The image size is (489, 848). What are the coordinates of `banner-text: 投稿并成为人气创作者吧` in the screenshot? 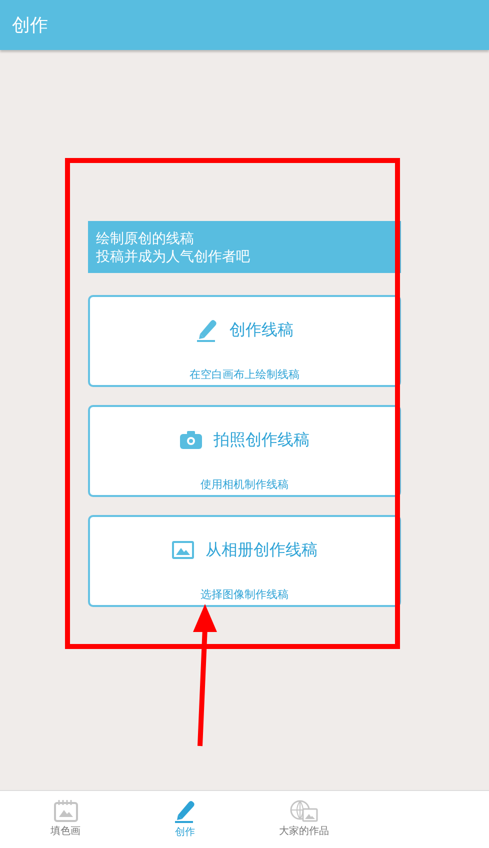 It's located at (173, 257).